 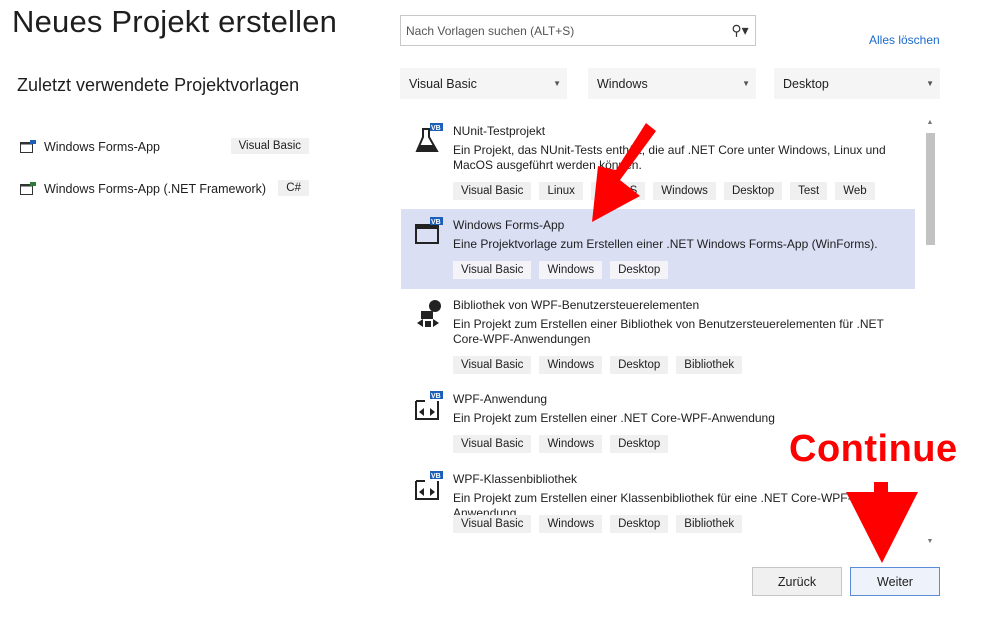 What do you see at coordinates (740, 30) in the screenshot?
I see `search-icon: ⚲▾` at bounding box center [740, 30].